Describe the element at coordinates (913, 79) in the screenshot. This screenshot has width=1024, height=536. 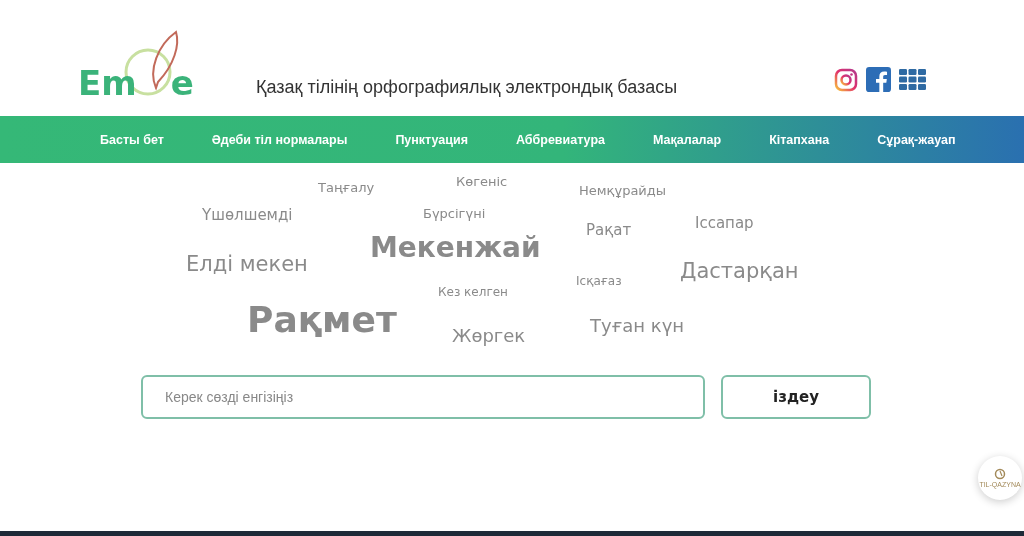
I see `grid-menu-icon` at that location.